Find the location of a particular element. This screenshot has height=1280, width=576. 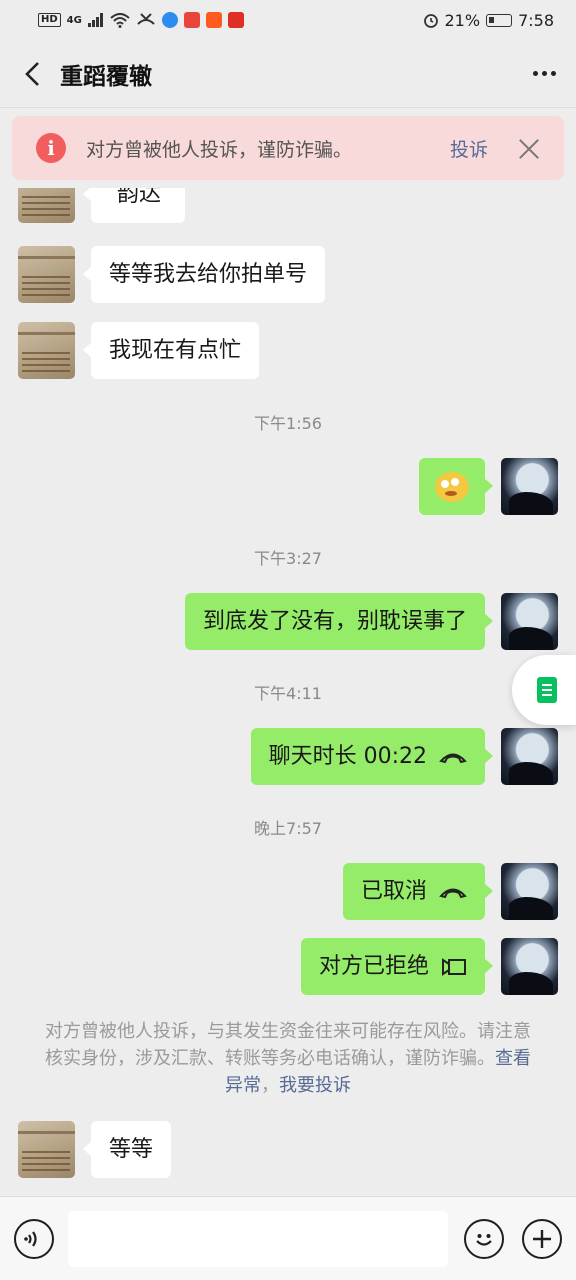

timestamp: 下午4:11 is located at coordinates (288, 693).